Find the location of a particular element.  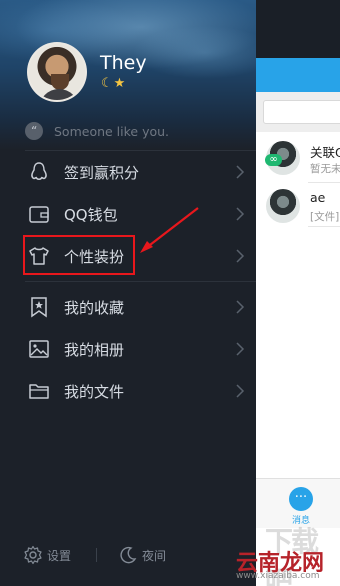

menu-item-label: 我的收藏 is located at coordinates (94, 308).